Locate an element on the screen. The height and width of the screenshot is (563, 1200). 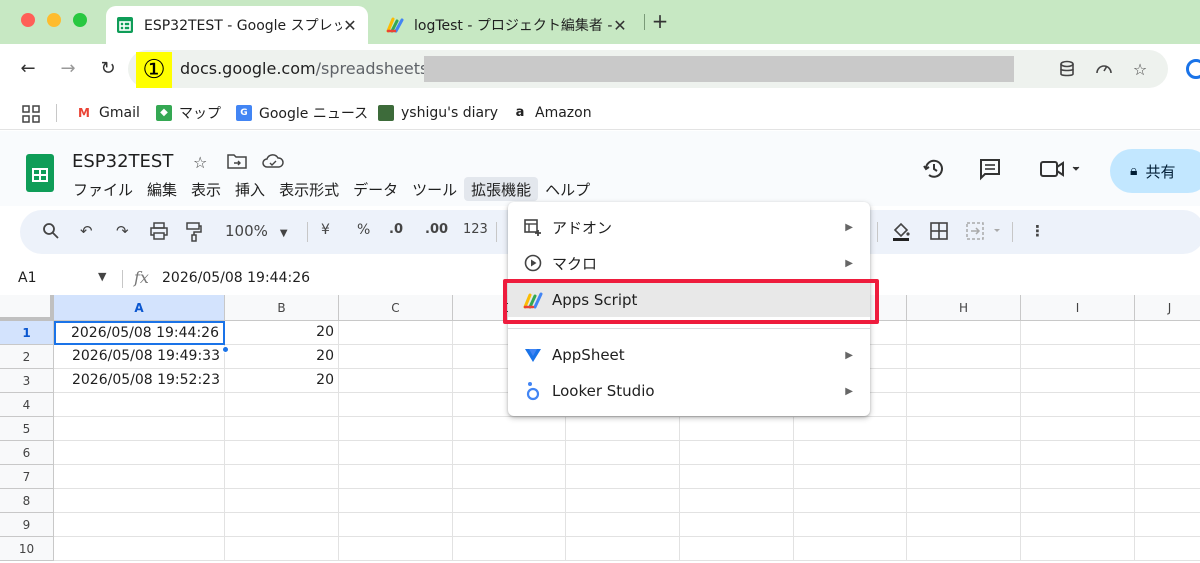
caret-down-icon: ▼ is located at coordinates (102, 276).